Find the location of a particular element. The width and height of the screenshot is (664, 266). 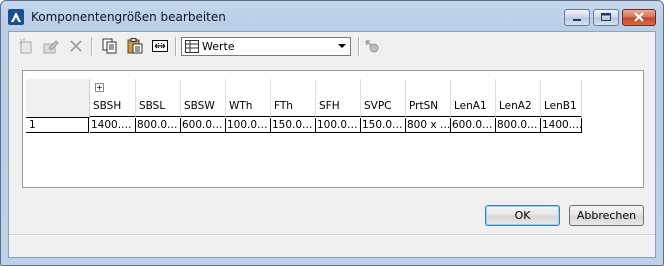

column-header-label: LenA2 is located at coordinates (515, 106).